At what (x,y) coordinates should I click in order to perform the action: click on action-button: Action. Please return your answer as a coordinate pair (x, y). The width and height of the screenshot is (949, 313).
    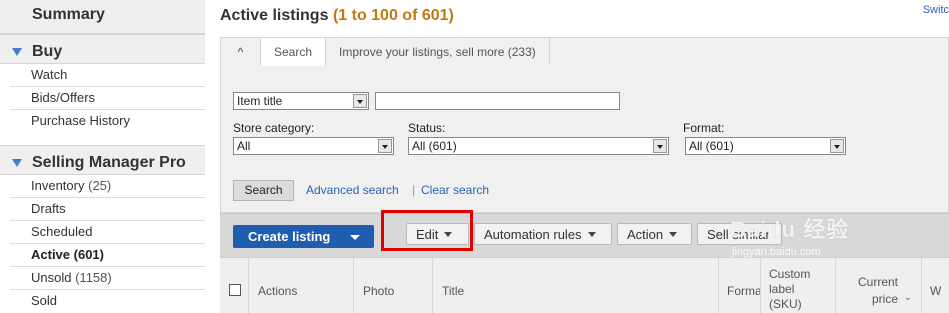
    Looking at the image, I should click on (654, 234).